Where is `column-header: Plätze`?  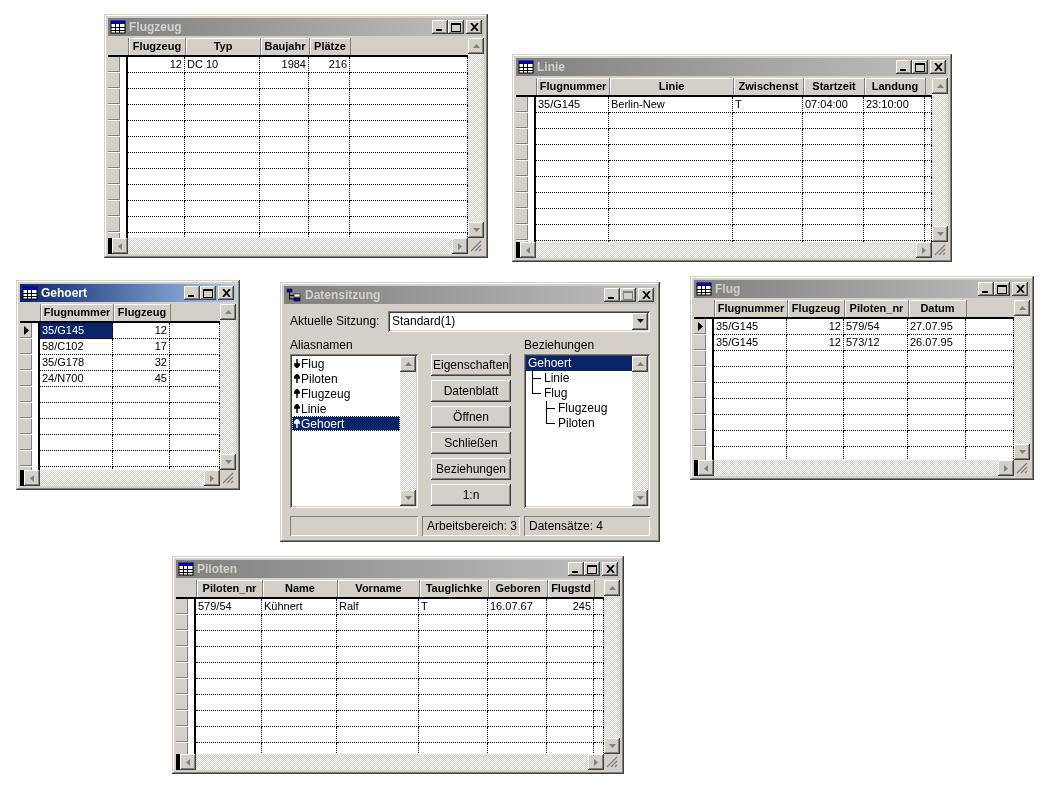
column-header: Plätze is located at coordinates (330, 46).